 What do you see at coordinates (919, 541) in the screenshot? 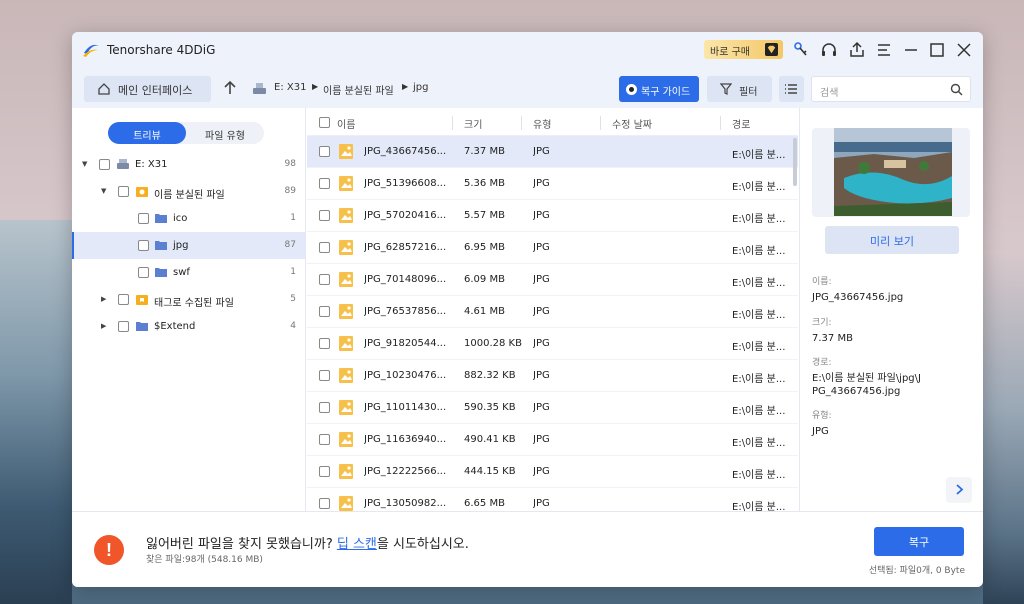
I see `recover-button: 복구` at bounding box center [919, 541].